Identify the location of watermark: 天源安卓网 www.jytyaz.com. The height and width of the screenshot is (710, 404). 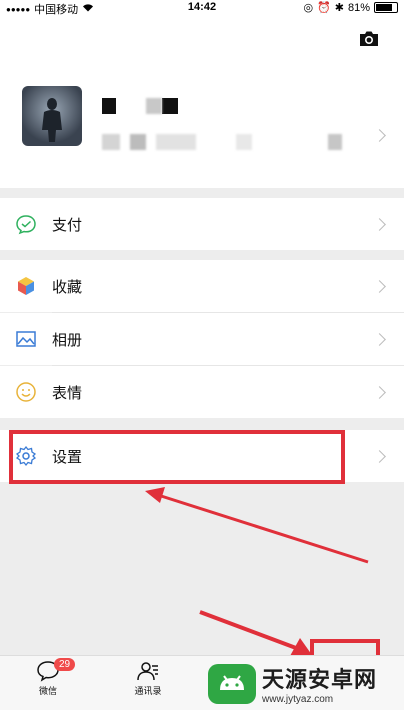
(292, 683).